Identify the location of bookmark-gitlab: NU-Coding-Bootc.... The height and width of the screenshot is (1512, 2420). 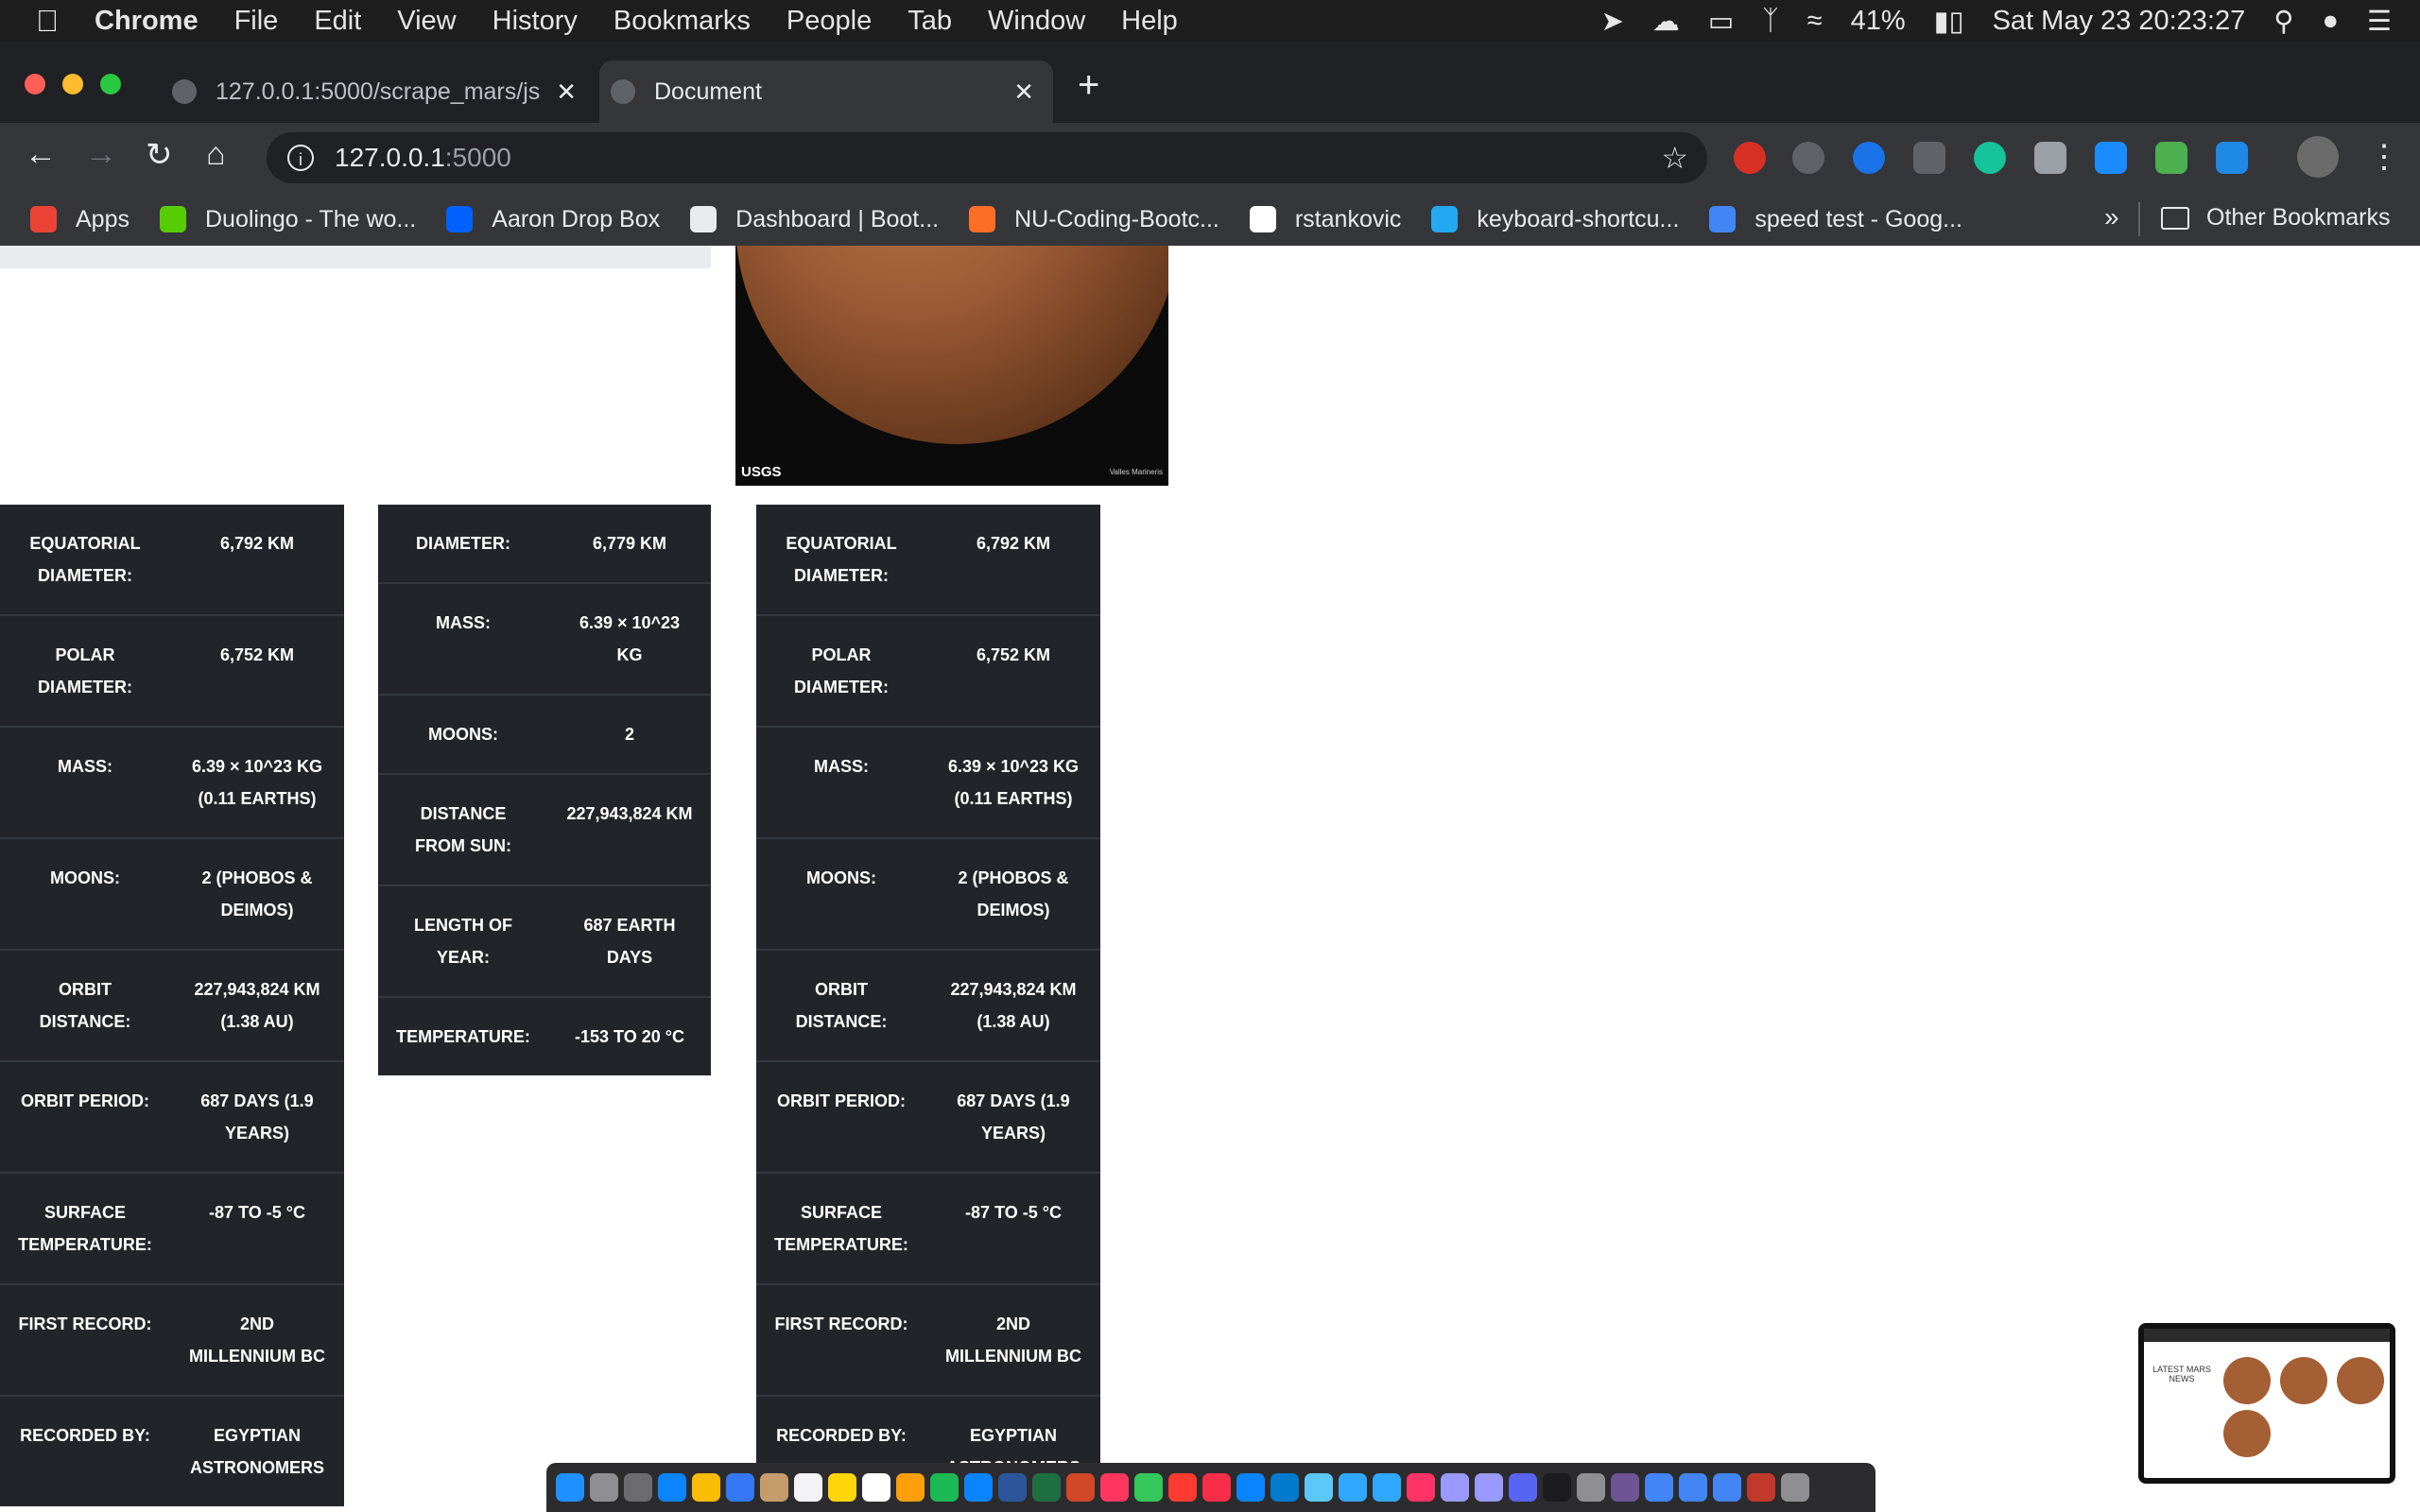
(1094, 219).